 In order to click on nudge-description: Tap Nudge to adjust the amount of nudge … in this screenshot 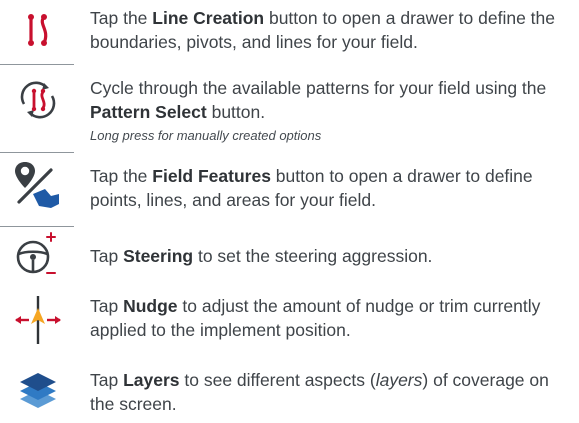, I will do `click(332, 318)`.